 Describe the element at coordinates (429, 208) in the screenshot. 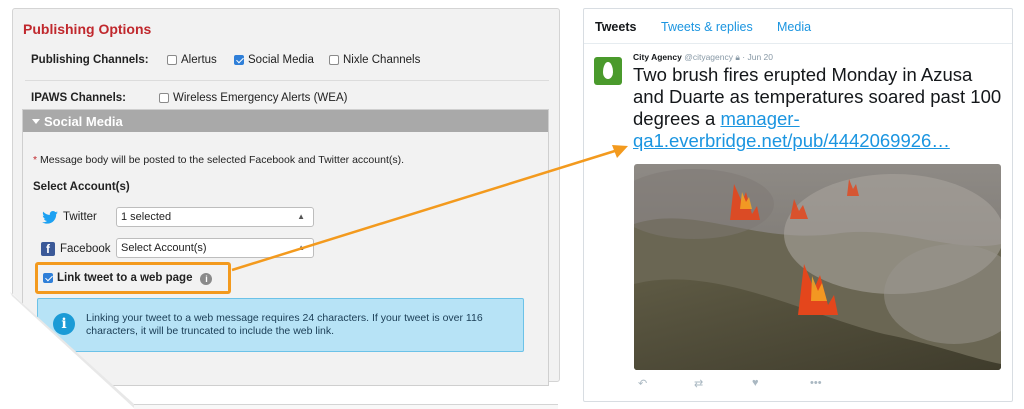

I see `callout-arrow` at that location.